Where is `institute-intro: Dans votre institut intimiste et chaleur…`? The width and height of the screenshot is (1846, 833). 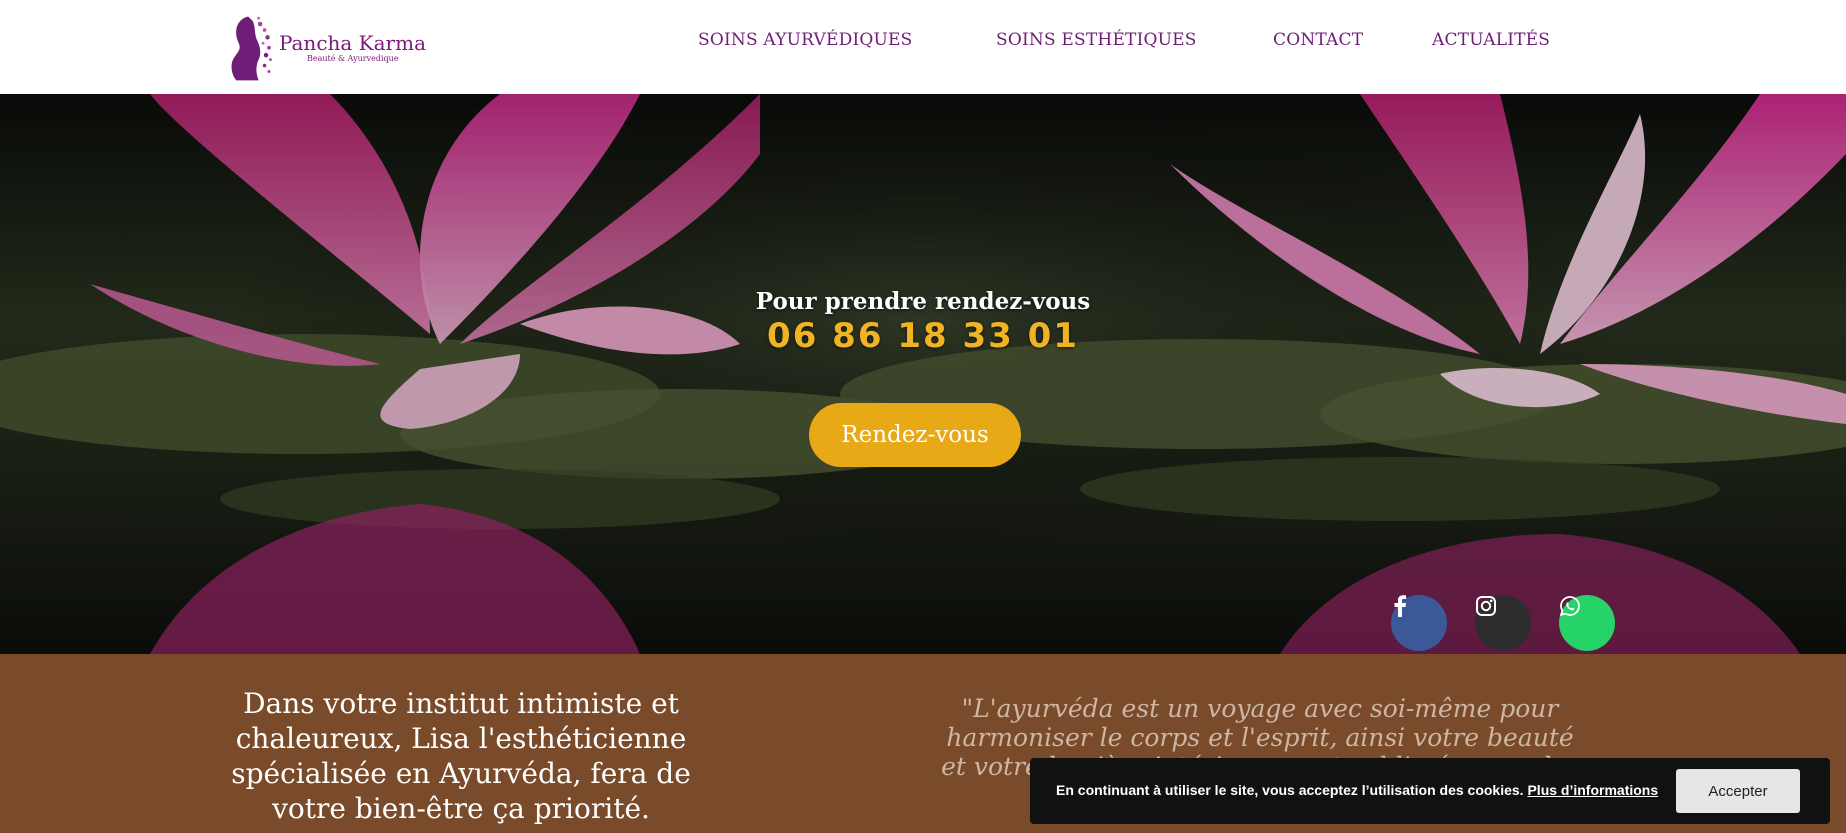 institute-intro: Dans votre institut intimiste et chaleur… is located at coordinates (461, 756).